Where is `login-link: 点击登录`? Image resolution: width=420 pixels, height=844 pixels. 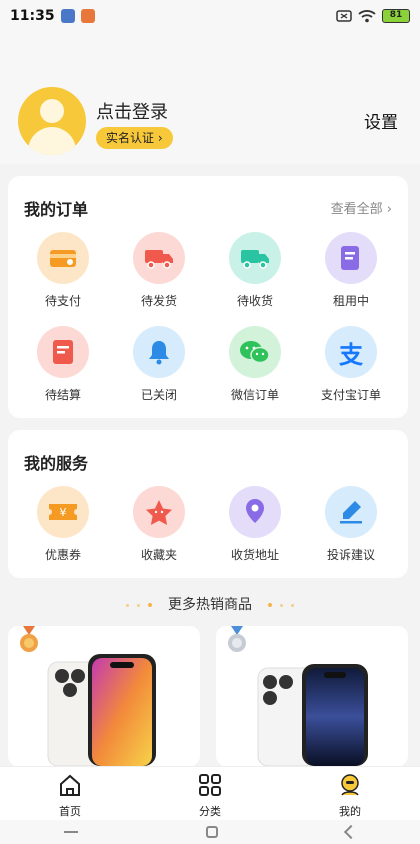
login-link: 点击登录 is located at coordinates (132, 111).